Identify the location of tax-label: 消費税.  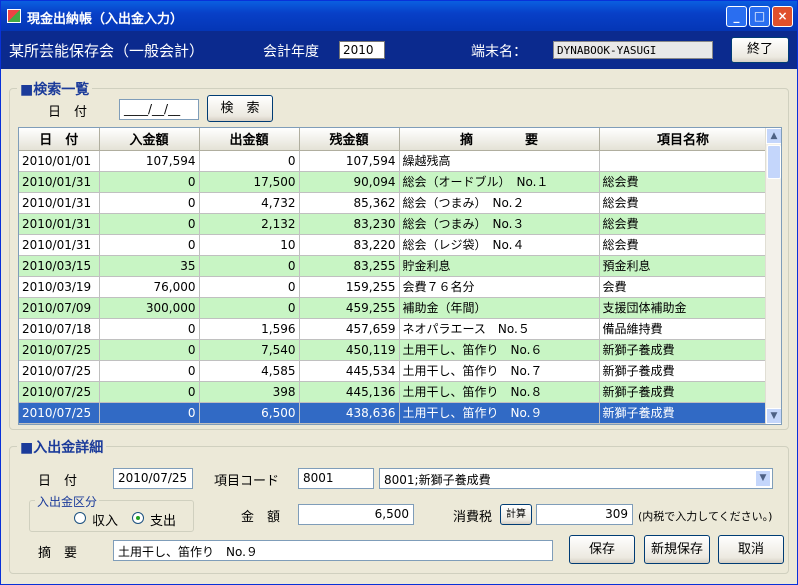
(473, 517).